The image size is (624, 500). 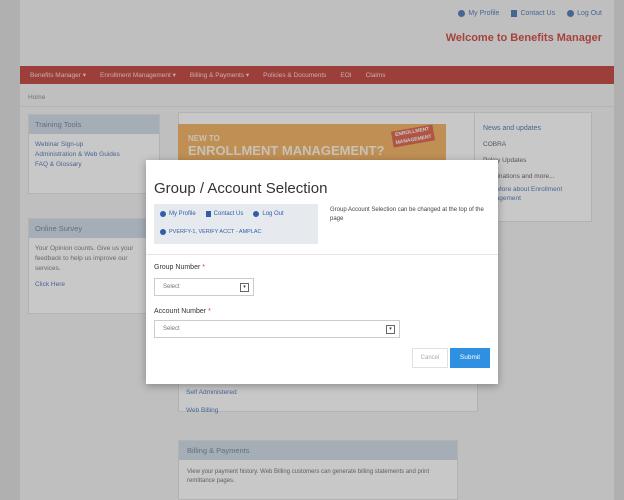 What do you see at coordinates (179, 267) in the screenshot?
I see `group-number-label: Group Number *` at bounding box center [179, 267].